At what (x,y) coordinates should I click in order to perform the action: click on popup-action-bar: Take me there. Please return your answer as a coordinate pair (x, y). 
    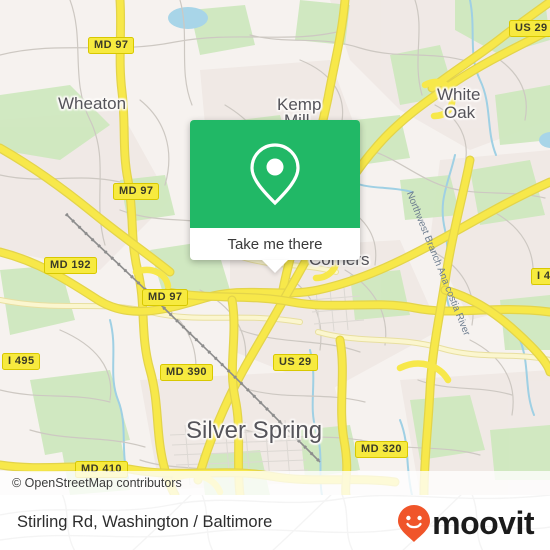
    Looking at the image, I should click on (275, 250).